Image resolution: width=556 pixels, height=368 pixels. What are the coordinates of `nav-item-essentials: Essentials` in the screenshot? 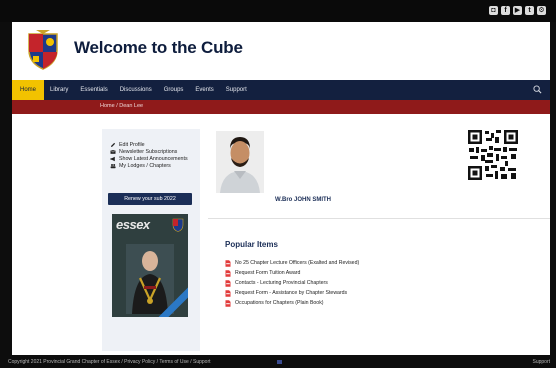 It's located at (93, 90).